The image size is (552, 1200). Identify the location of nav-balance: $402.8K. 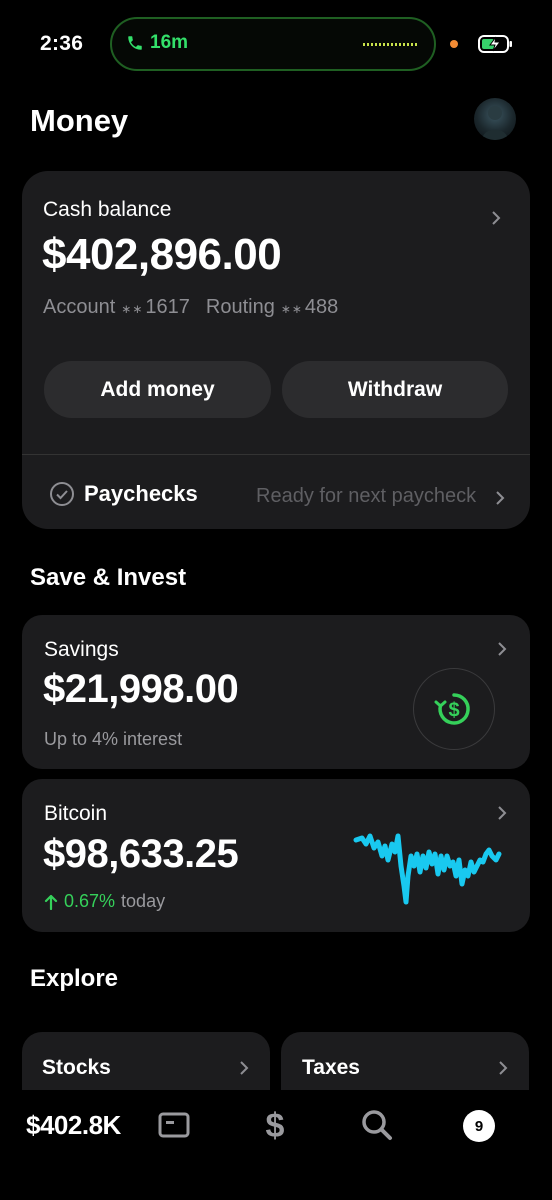
(73, 1125).